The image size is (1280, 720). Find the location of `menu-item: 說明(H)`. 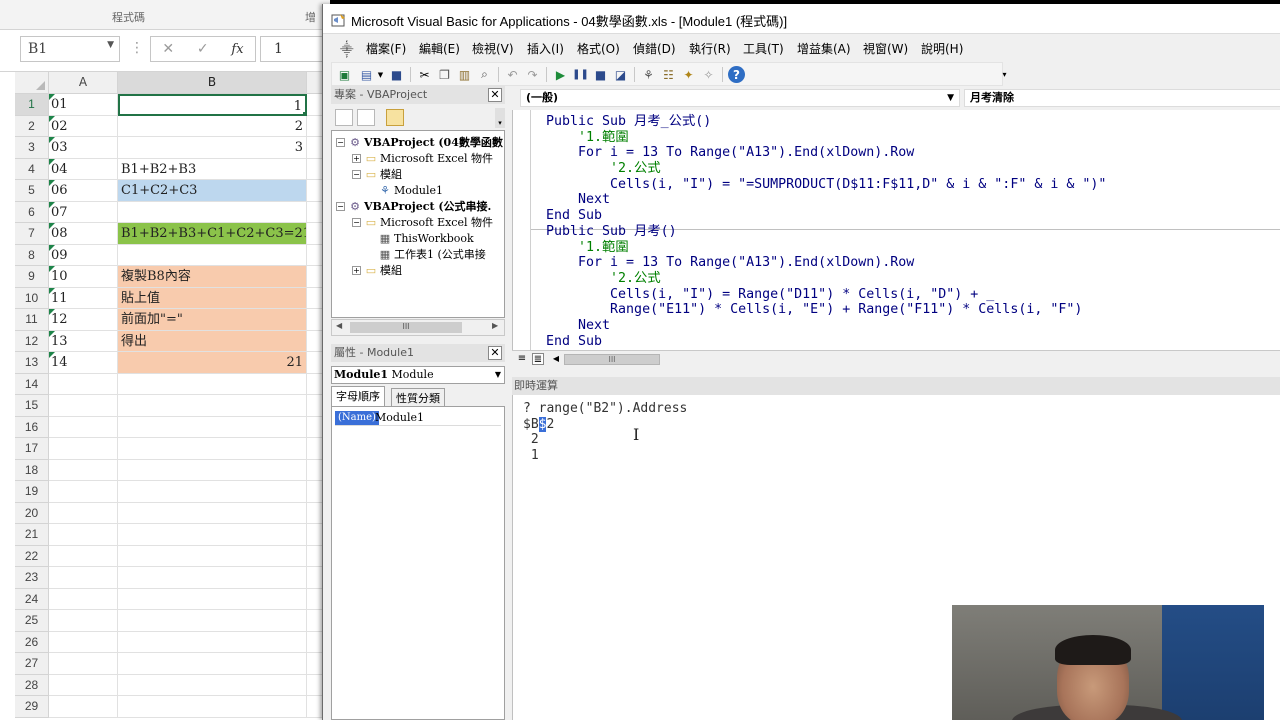

menu-item: 說明(H) is located at coordinates (942, 48).